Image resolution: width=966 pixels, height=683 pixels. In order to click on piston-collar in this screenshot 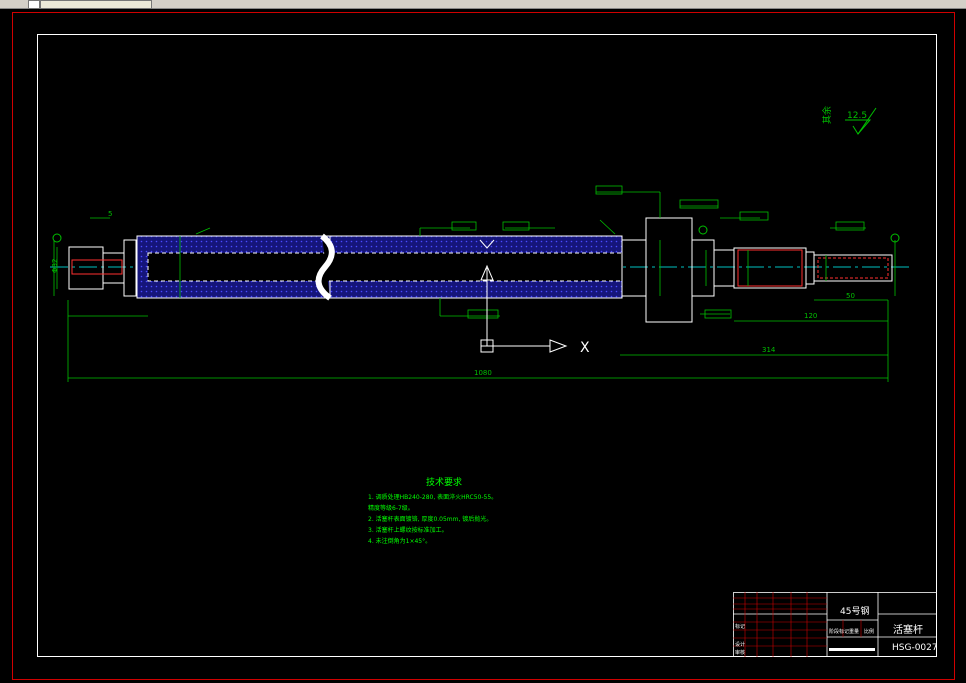, I will do `click(678, 270)`.